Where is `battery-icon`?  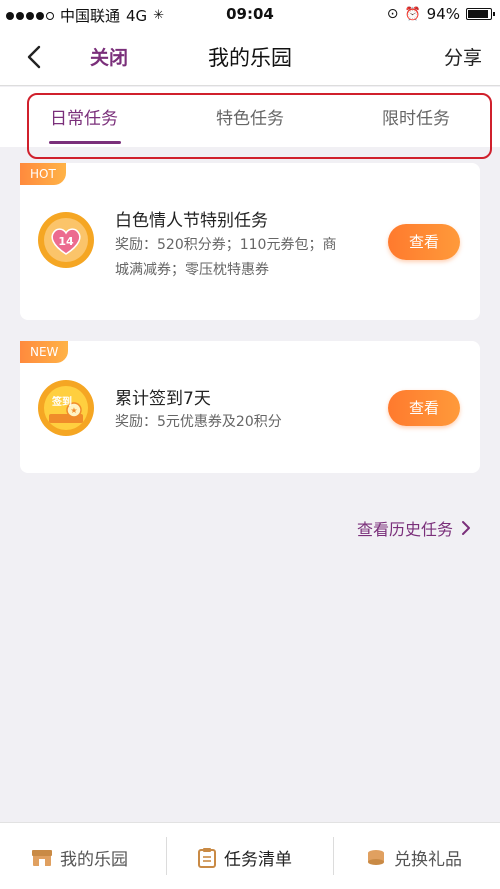
battery-icon is located at coordinates (480, 14).